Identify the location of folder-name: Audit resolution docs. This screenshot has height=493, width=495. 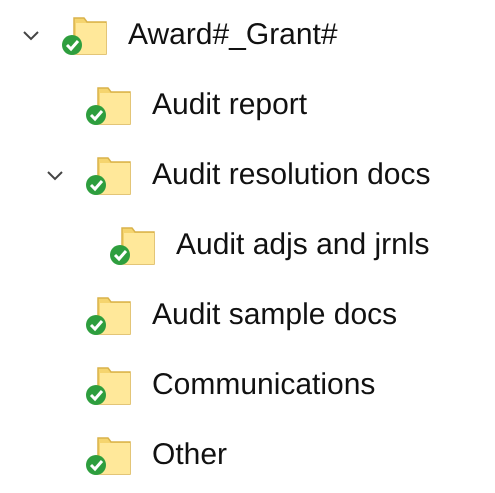
(291, 175).